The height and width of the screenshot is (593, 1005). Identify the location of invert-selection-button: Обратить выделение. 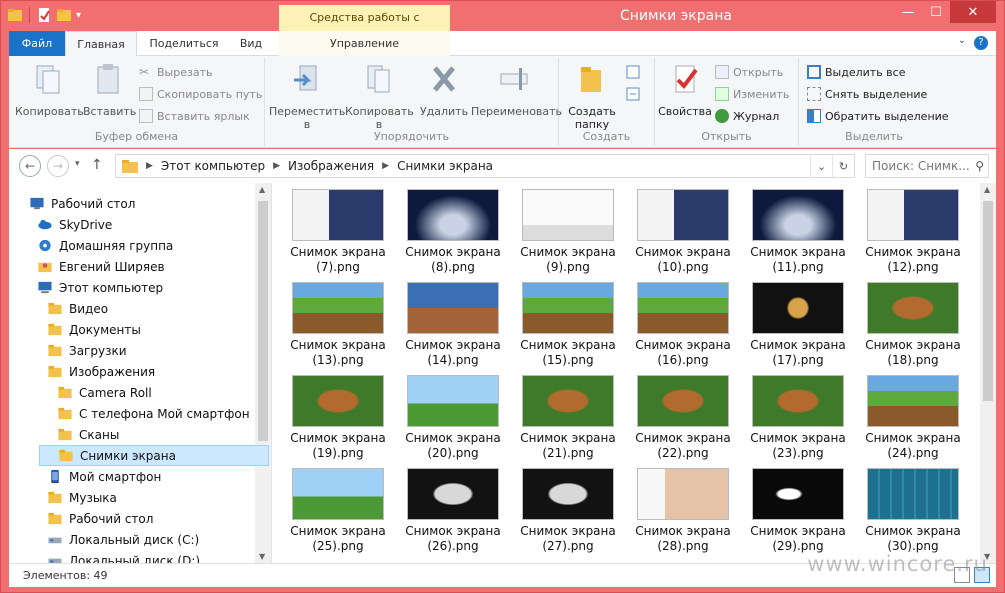
(878, 116).